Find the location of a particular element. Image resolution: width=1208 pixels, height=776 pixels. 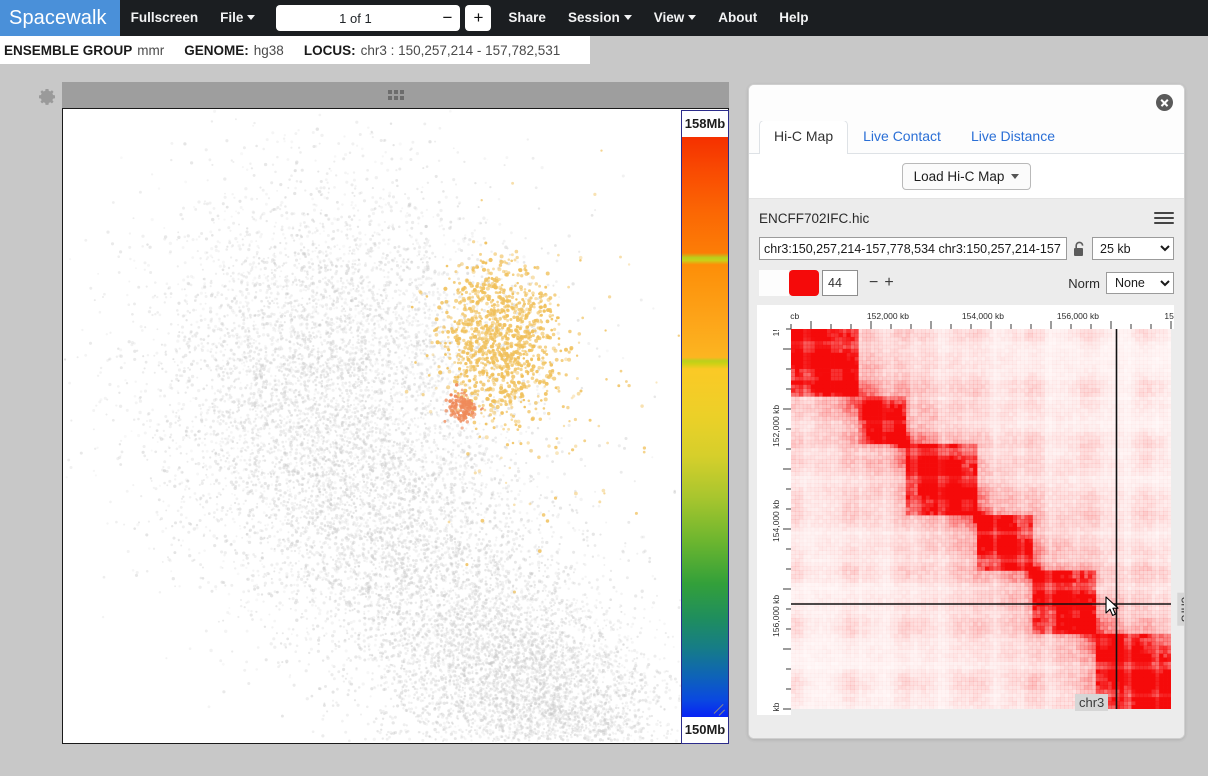

nav-help: Help is located at coordinates (793, 18).